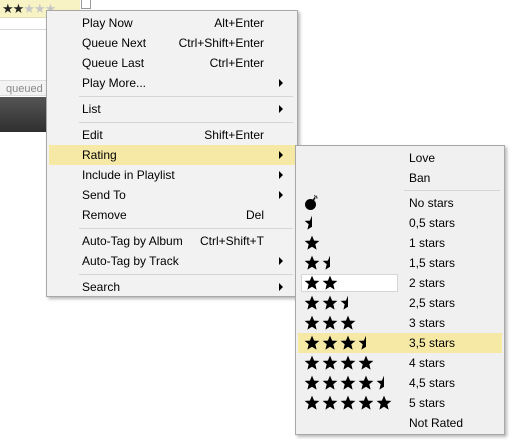 This screenshot has height=443, width=514. What do you see at coordinates (431, 203) in the screenshot?
I see `rating-option-label: No stars` at bounding box center [431, 203].